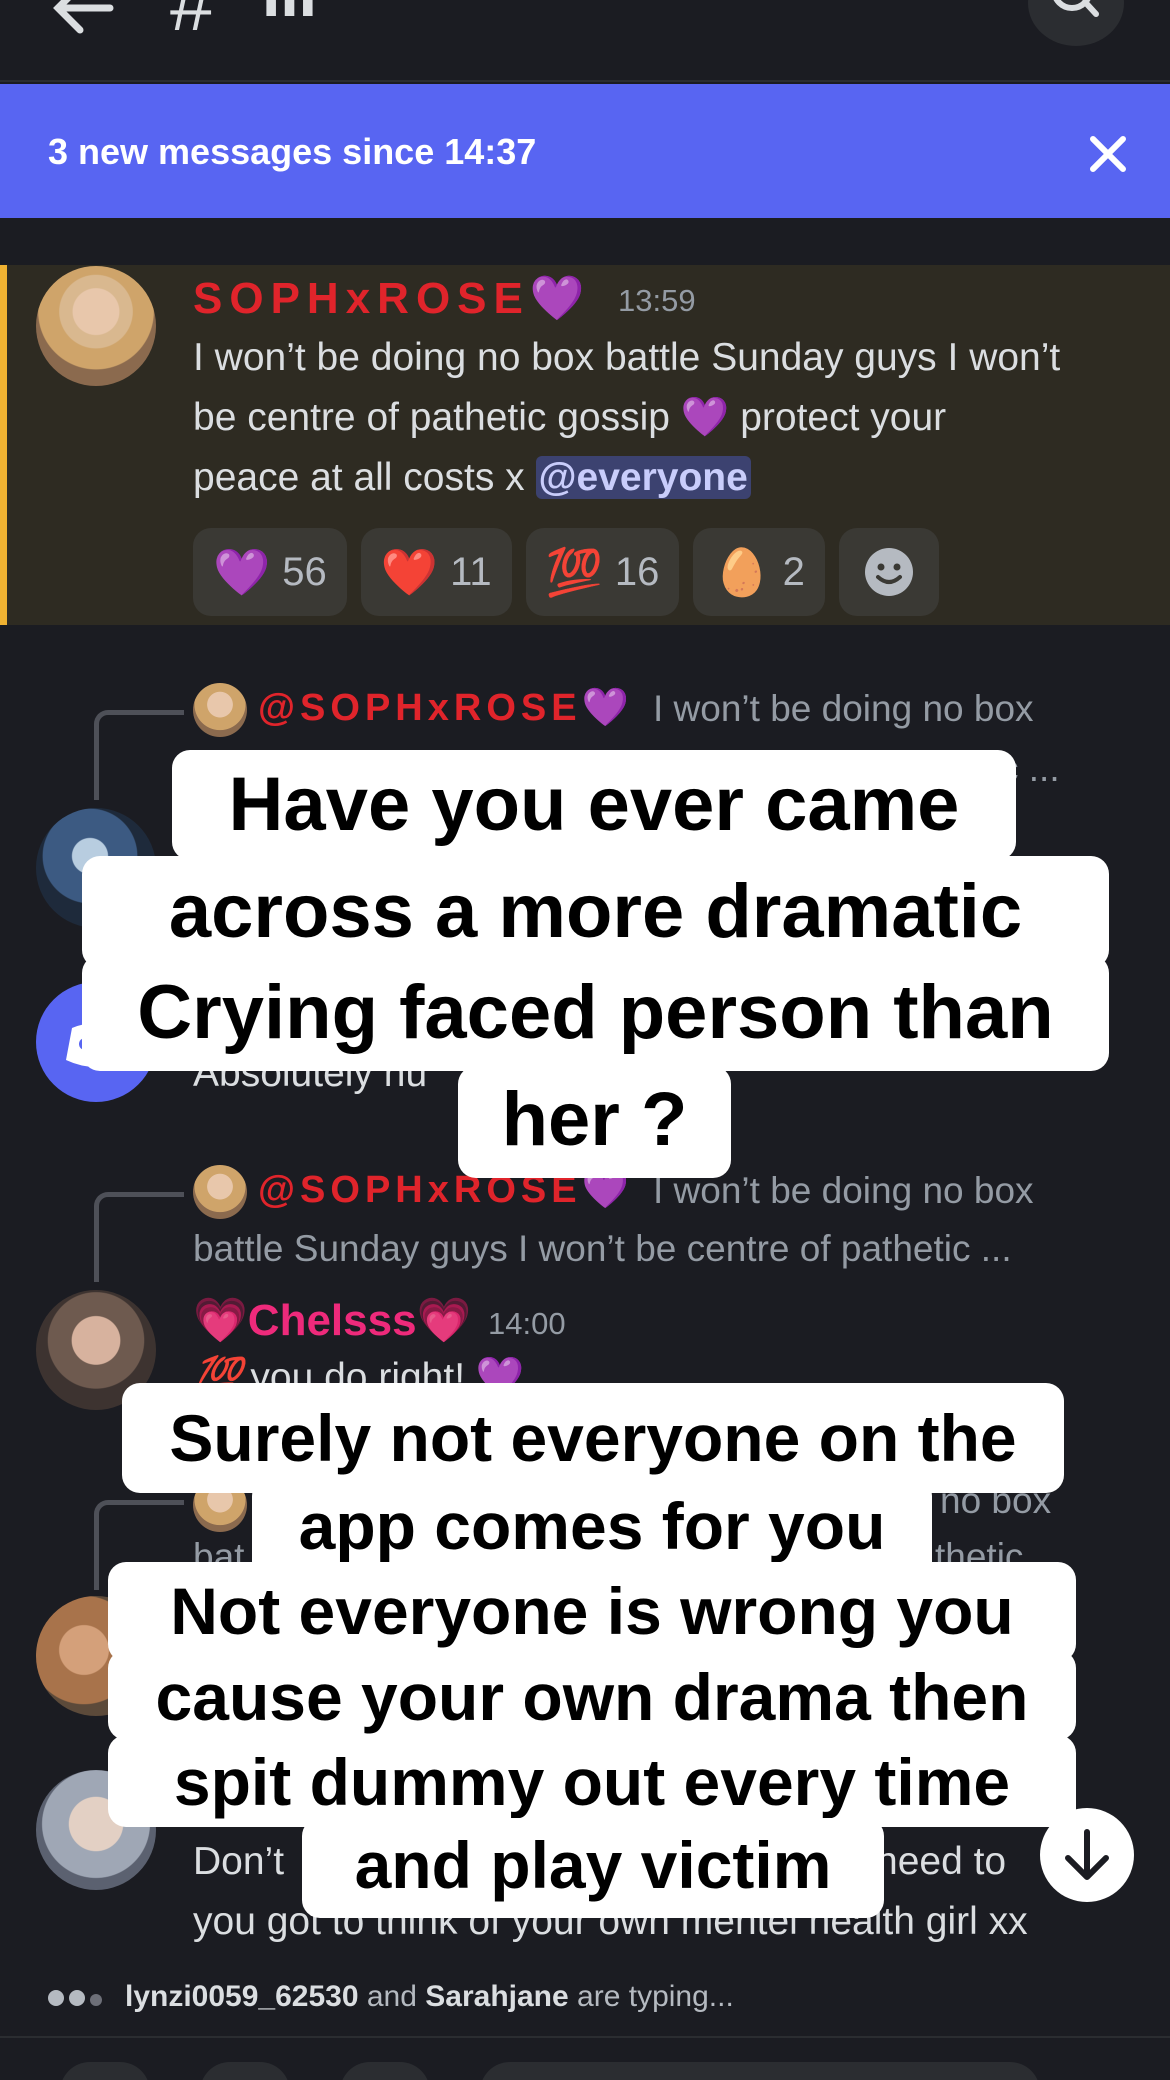 This screenshot has width=1170, height=2080. I want to click on new-messages-text: 3 new messages since 14:37, so click(292, 151).